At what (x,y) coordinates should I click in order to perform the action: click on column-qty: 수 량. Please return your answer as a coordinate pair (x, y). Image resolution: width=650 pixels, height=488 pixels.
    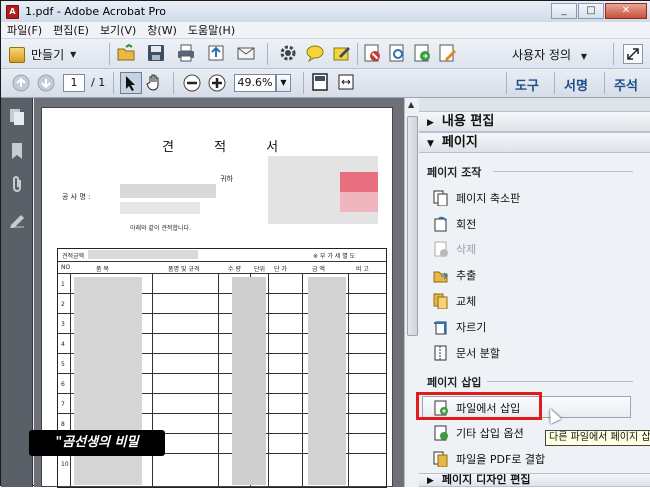
    Looking at the image, I should click on (234, 269).